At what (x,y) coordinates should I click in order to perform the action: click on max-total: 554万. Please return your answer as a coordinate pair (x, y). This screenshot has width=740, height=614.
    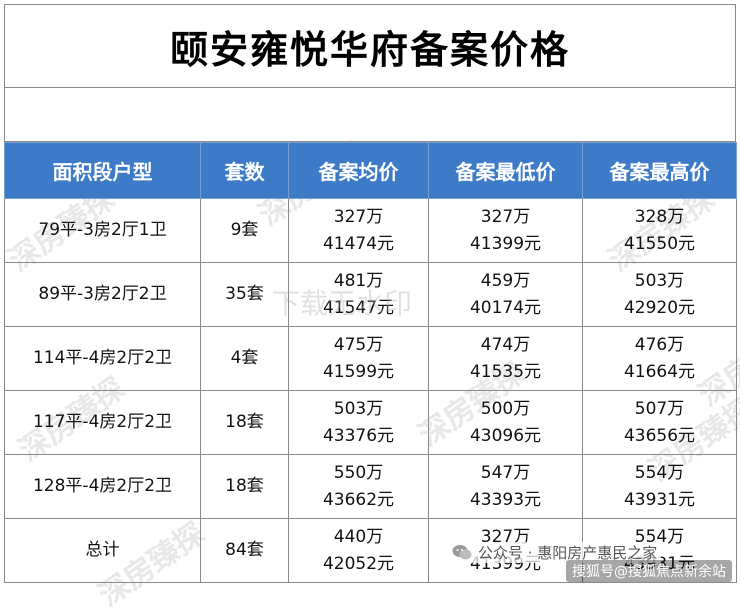
    Looking at the image, I should click on (659, 472).